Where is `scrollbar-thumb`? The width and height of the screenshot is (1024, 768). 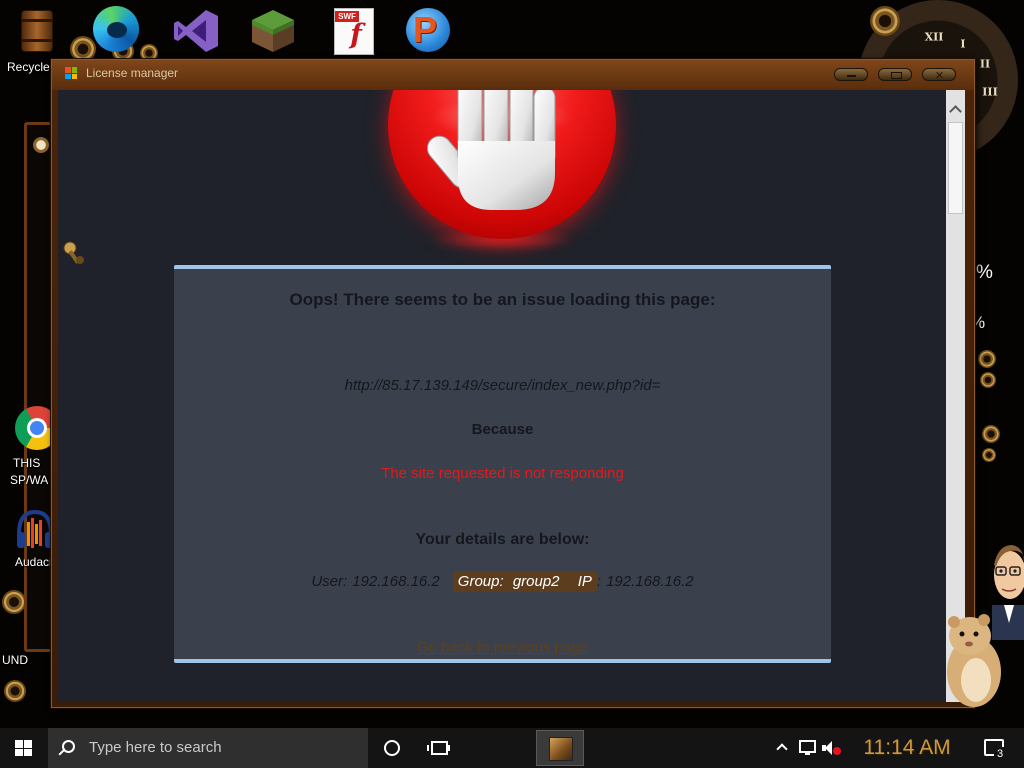 scrollbar-thumb is located at coordinates (955, 168).